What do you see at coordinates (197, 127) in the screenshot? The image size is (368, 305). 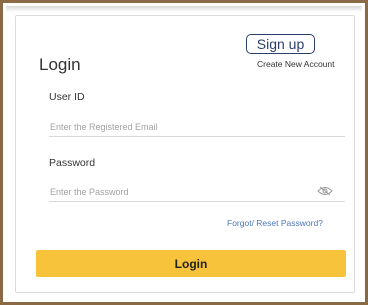 I see `user-id-input` at bounding box center [197, 127].